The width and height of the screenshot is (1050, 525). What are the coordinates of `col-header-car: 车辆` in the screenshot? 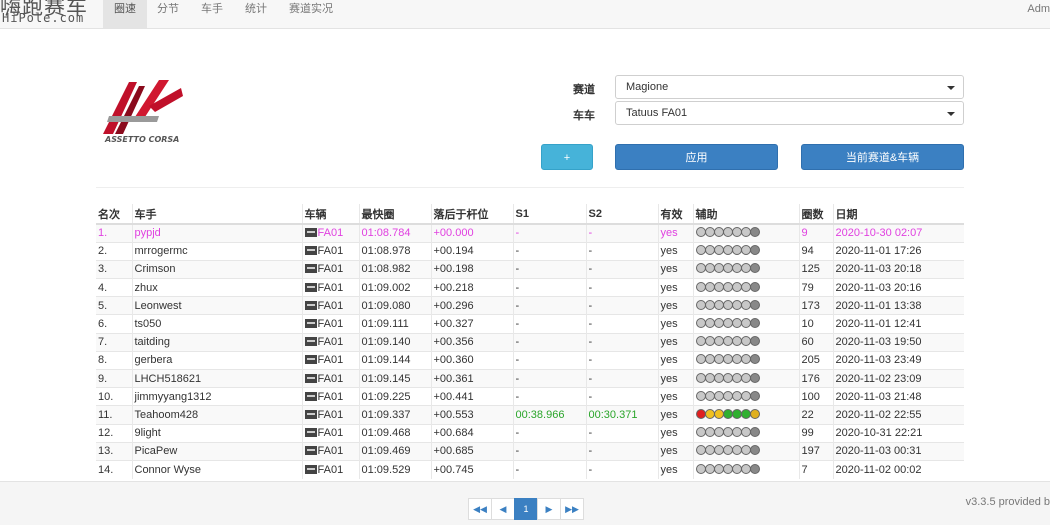 It's located at (331, 214).